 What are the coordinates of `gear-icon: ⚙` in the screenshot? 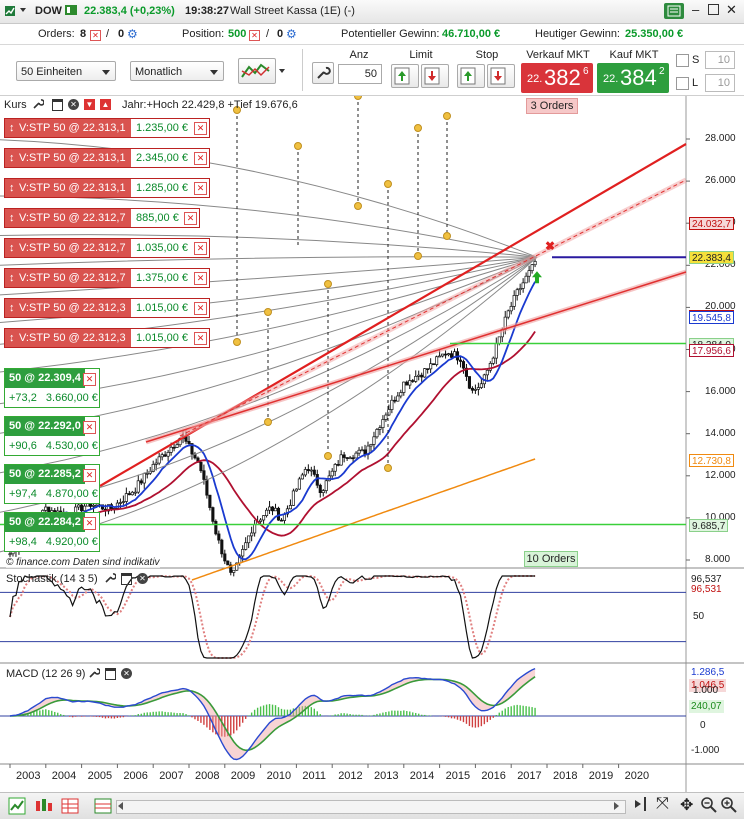 It's located at (132, 34).